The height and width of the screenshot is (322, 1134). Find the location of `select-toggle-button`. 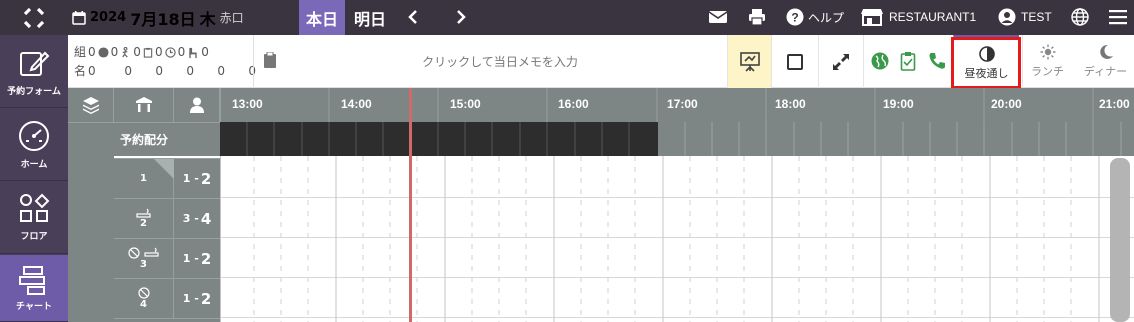

select-toggle-button is located at coordinates (794, 61).